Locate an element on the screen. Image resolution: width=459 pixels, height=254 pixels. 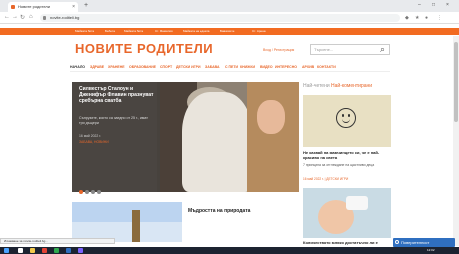
extension-icon: ★ is located at coordinates (417, 18).